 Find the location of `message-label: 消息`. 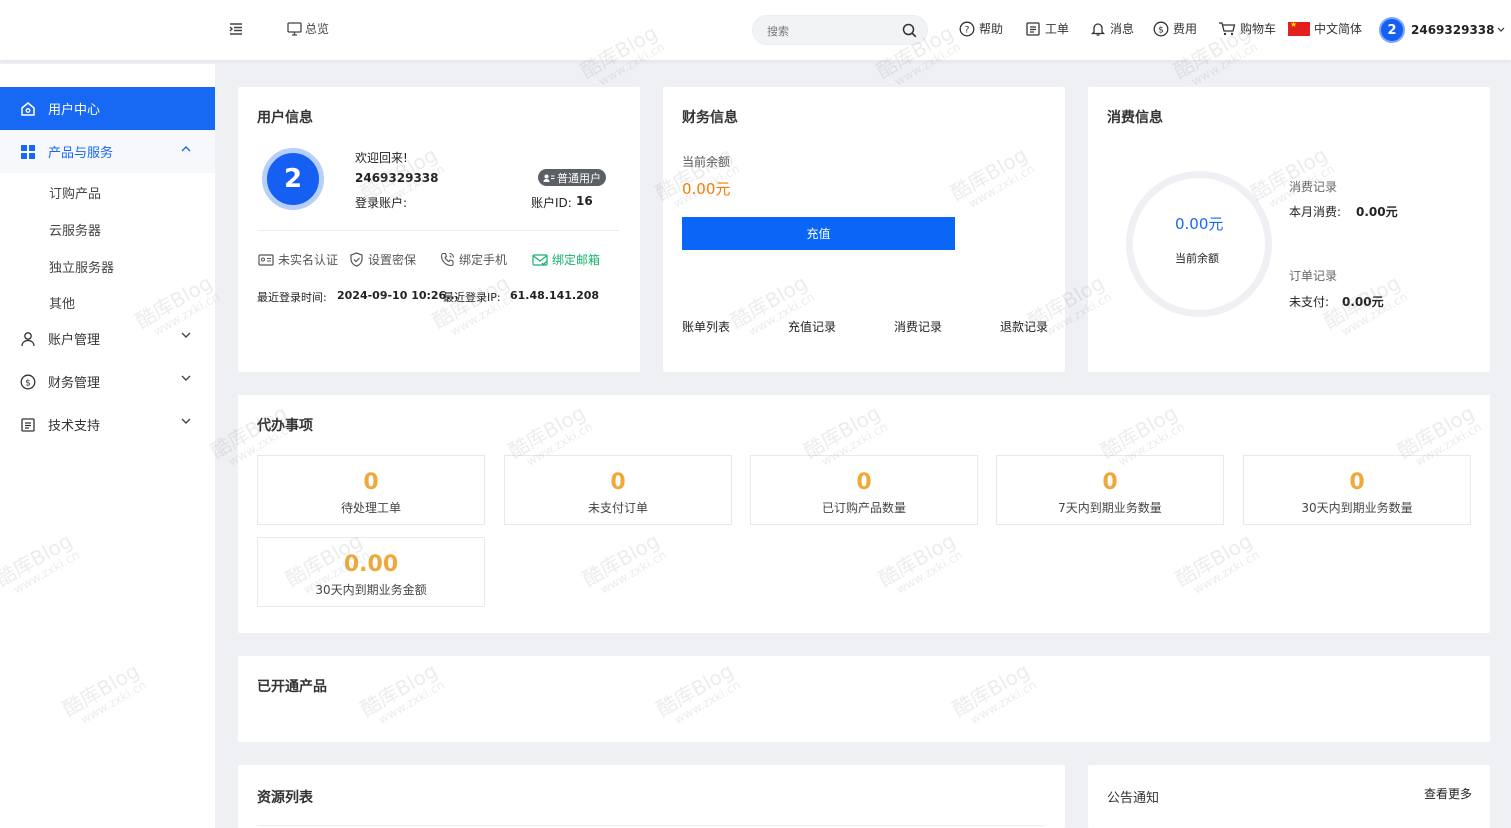

message-label: 消息 is located at coordinates (1122, 29).